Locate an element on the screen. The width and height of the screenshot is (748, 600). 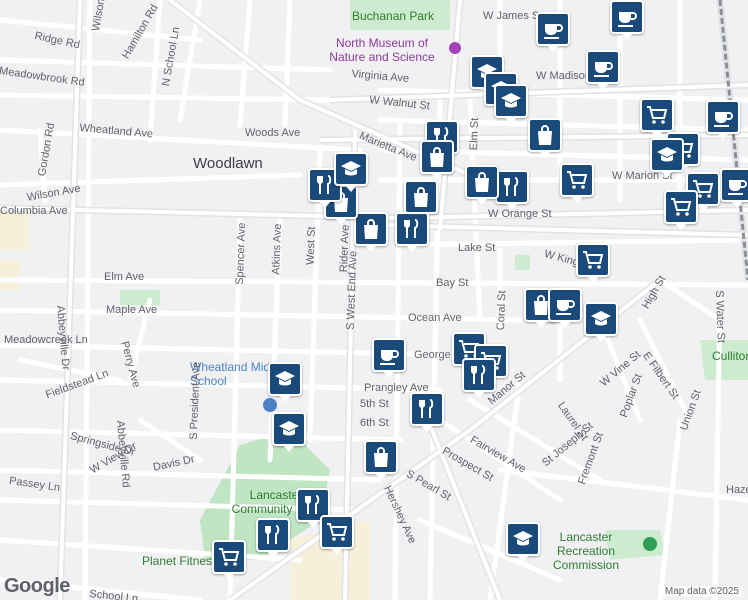
street-columbia: Columbia Ave is located at coordinates (34, 211).